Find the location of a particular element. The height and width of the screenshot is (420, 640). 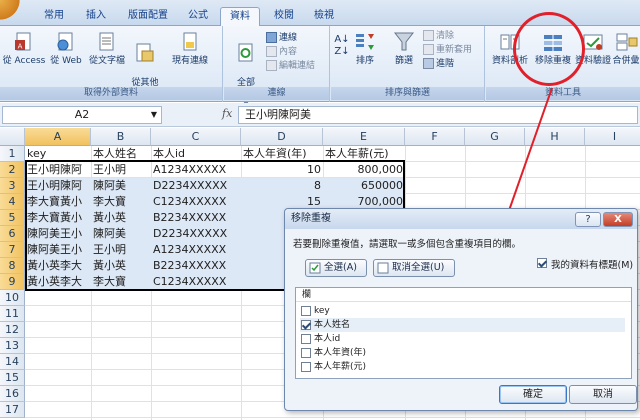

tab-formulas: 公式 is located at coordinates (198, 16).